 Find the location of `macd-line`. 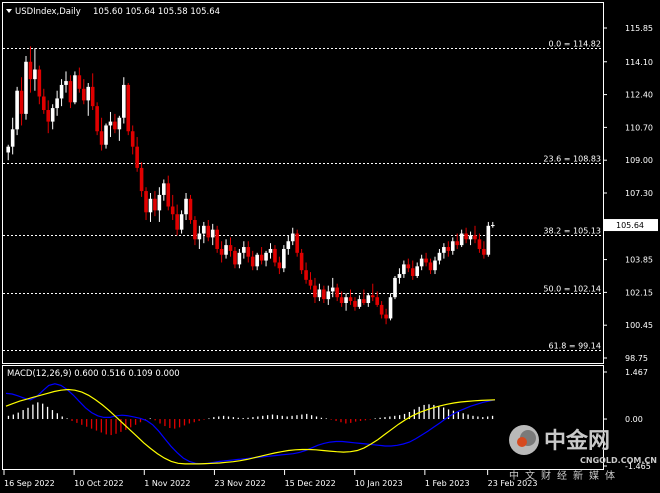

macd-line is located at coordinates (250, 424).